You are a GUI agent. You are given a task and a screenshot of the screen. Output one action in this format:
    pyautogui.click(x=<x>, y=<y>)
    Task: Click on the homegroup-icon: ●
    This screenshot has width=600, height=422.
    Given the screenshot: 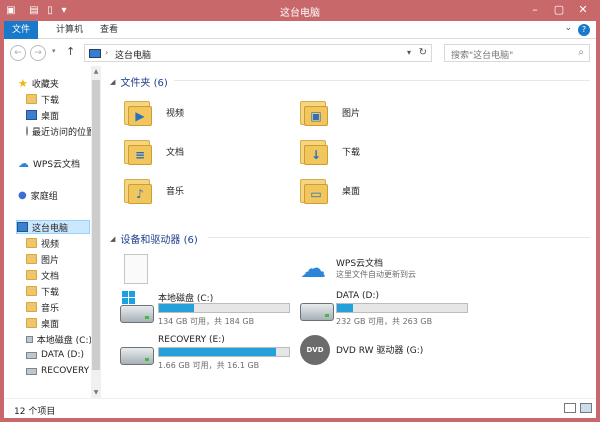 What is the action you would take?
    pyautogui.click(x=22, y=195)
    